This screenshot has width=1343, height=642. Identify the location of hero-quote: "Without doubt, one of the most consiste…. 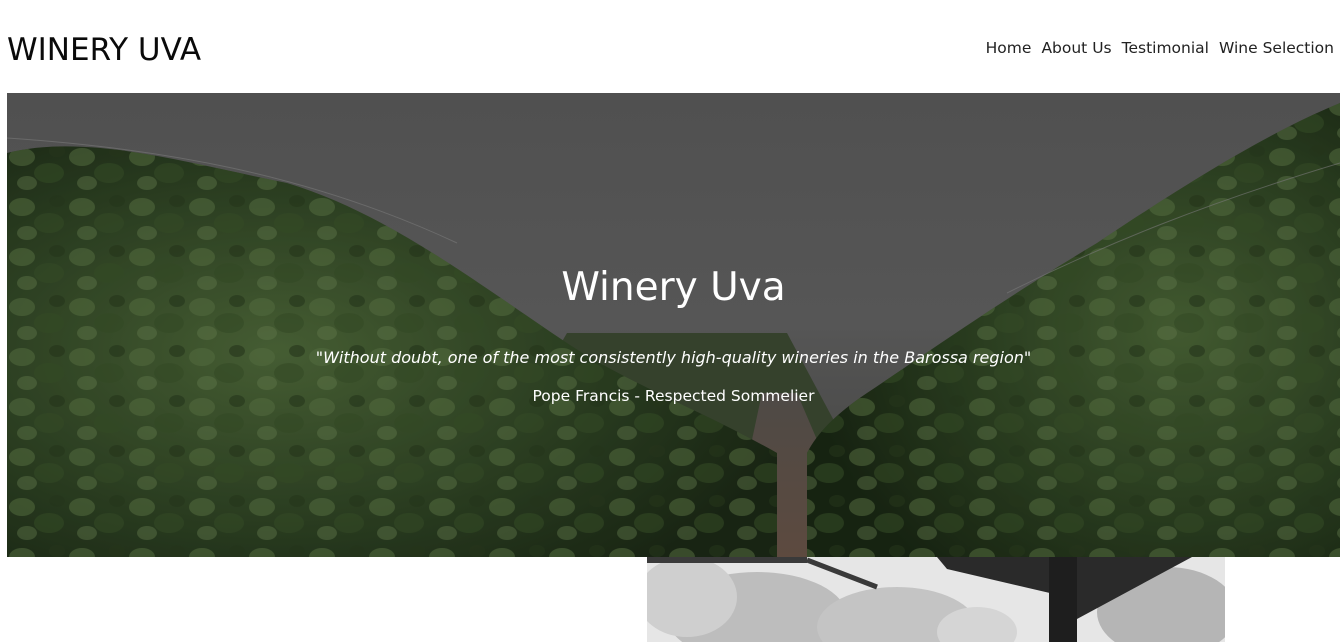
(673, 357).